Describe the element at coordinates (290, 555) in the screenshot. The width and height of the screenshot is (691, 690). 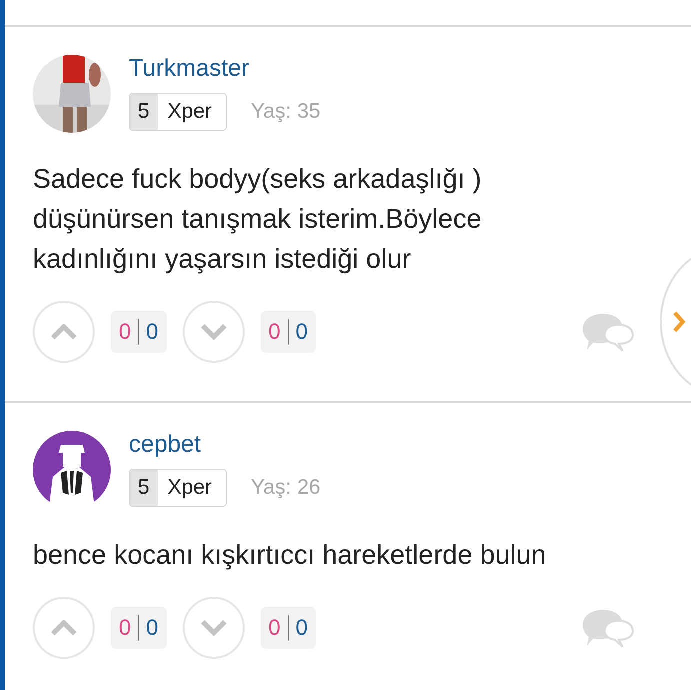
I see `comment-text: bence kocanı kışkırtıccı hareketlerde bulun` at that location.